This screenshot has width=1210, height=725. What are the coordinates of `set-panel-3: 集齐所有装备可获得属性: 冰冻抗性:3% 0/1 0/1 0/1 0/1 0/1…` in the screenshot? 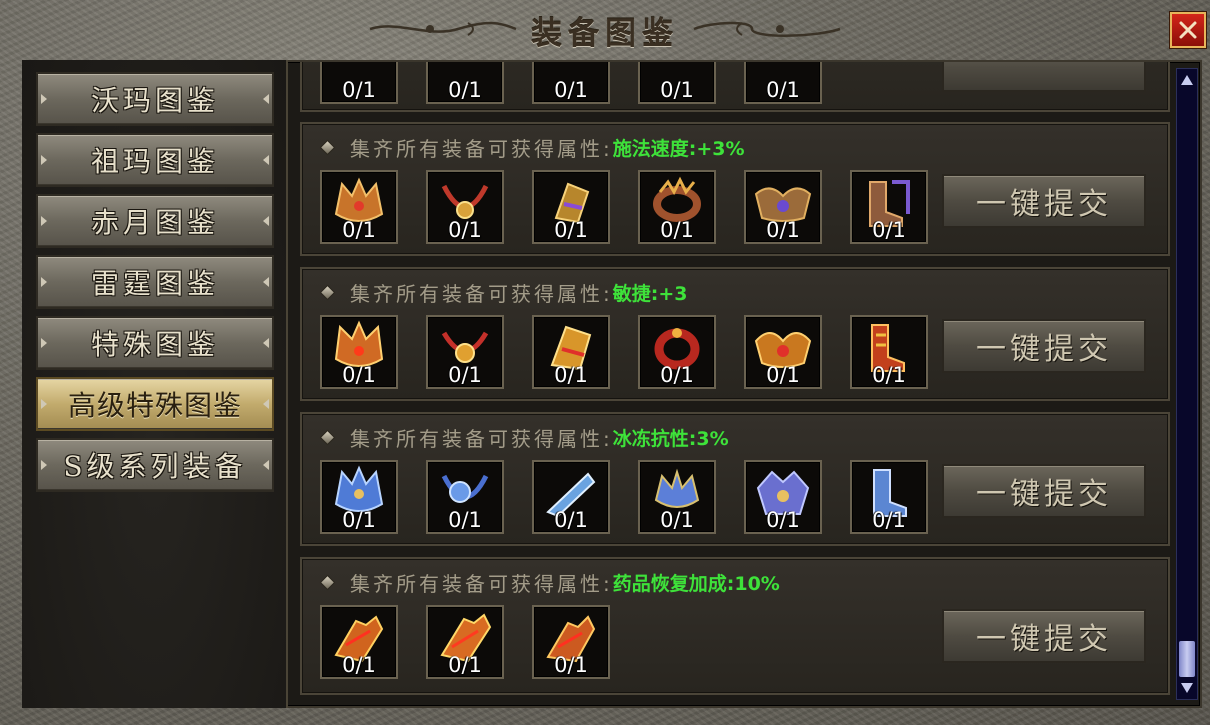 It's located at (735, 479).